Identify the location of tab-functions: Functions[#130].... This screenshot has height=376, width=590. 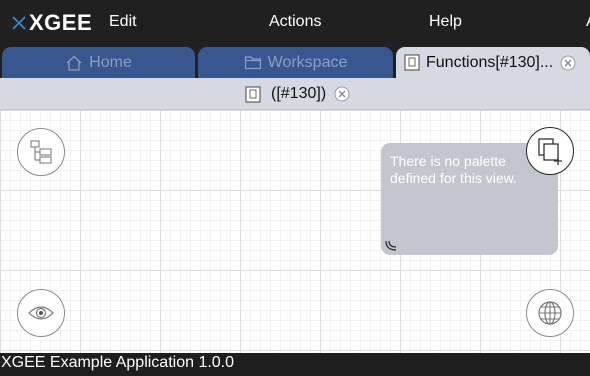
(493, 62).